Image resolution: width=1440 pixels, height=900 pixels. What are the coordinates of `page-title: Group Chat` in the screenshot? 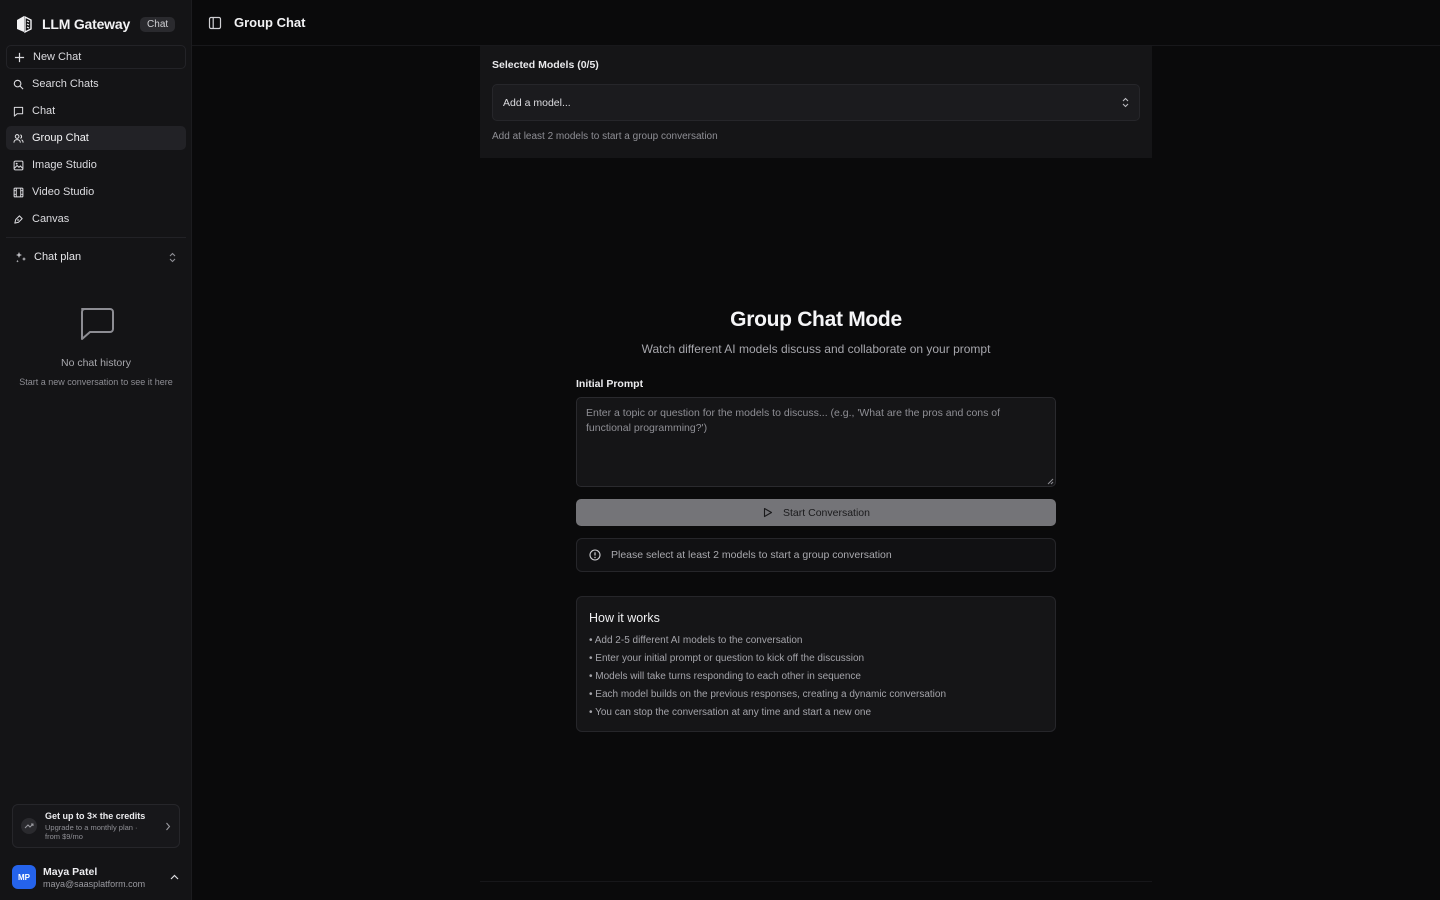 It's located at (270, 22).